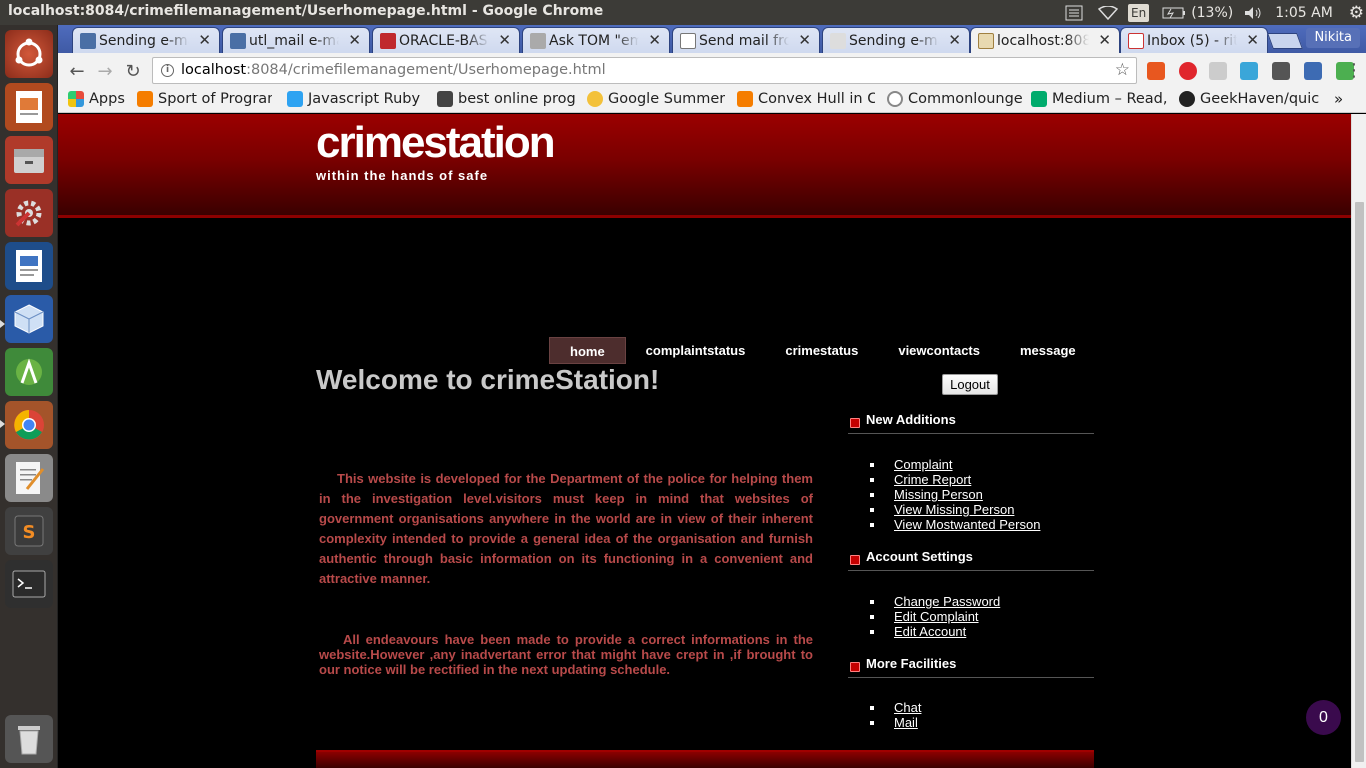  What do you see at coordinates (29, 739) in the screenshot?
I see `trash-icon` at bounding box center [29, 739].